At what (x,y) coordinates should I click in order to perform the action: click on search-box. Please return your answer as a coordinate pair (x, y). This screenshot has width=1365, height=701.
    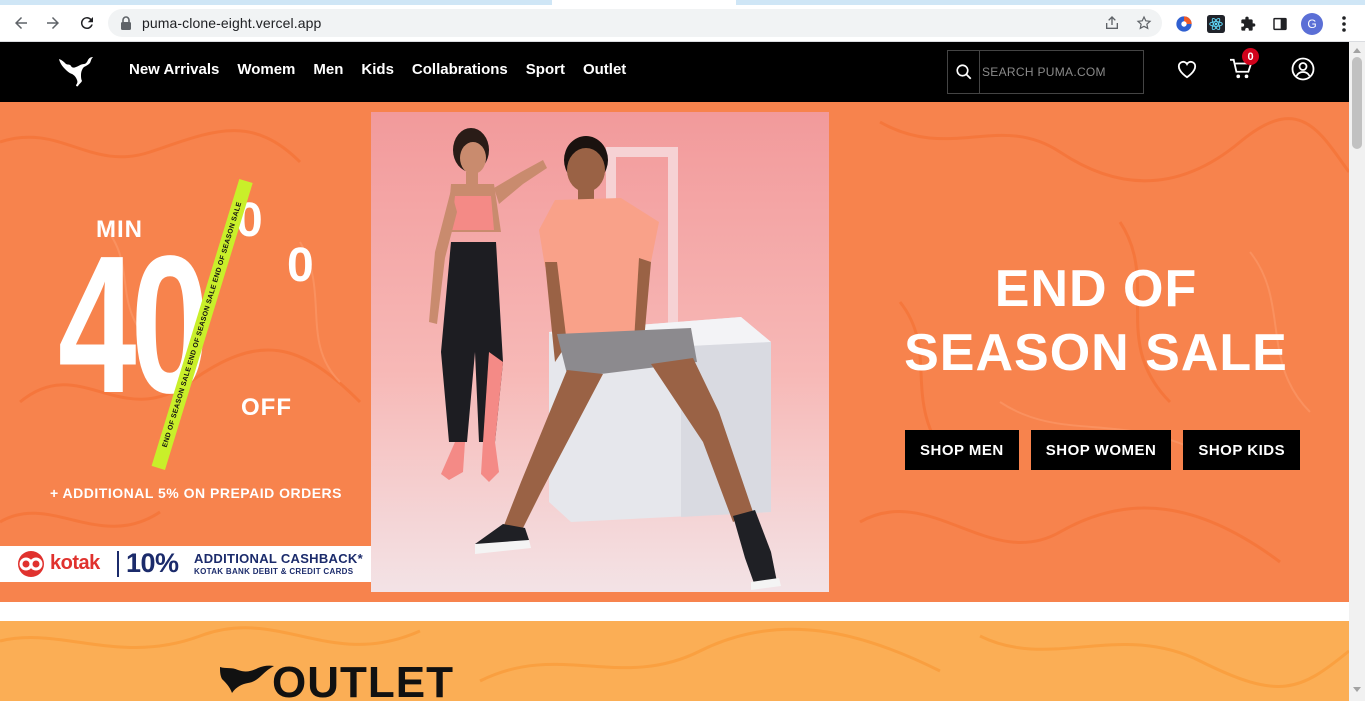
    Looking at the image, I should click on (1045, 72).